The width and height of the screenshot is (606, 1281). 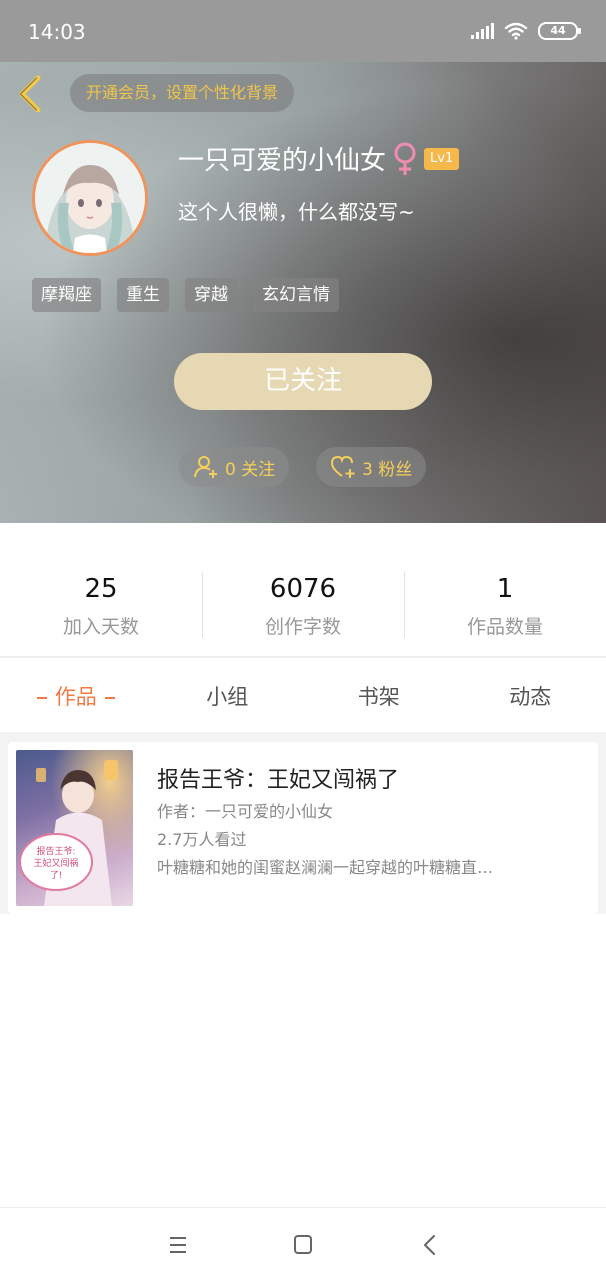 What do you see at coordinates (201, 838) in the screenshot?
I see `book-views: 2.7万人看过` at bounding box center [201, 838].